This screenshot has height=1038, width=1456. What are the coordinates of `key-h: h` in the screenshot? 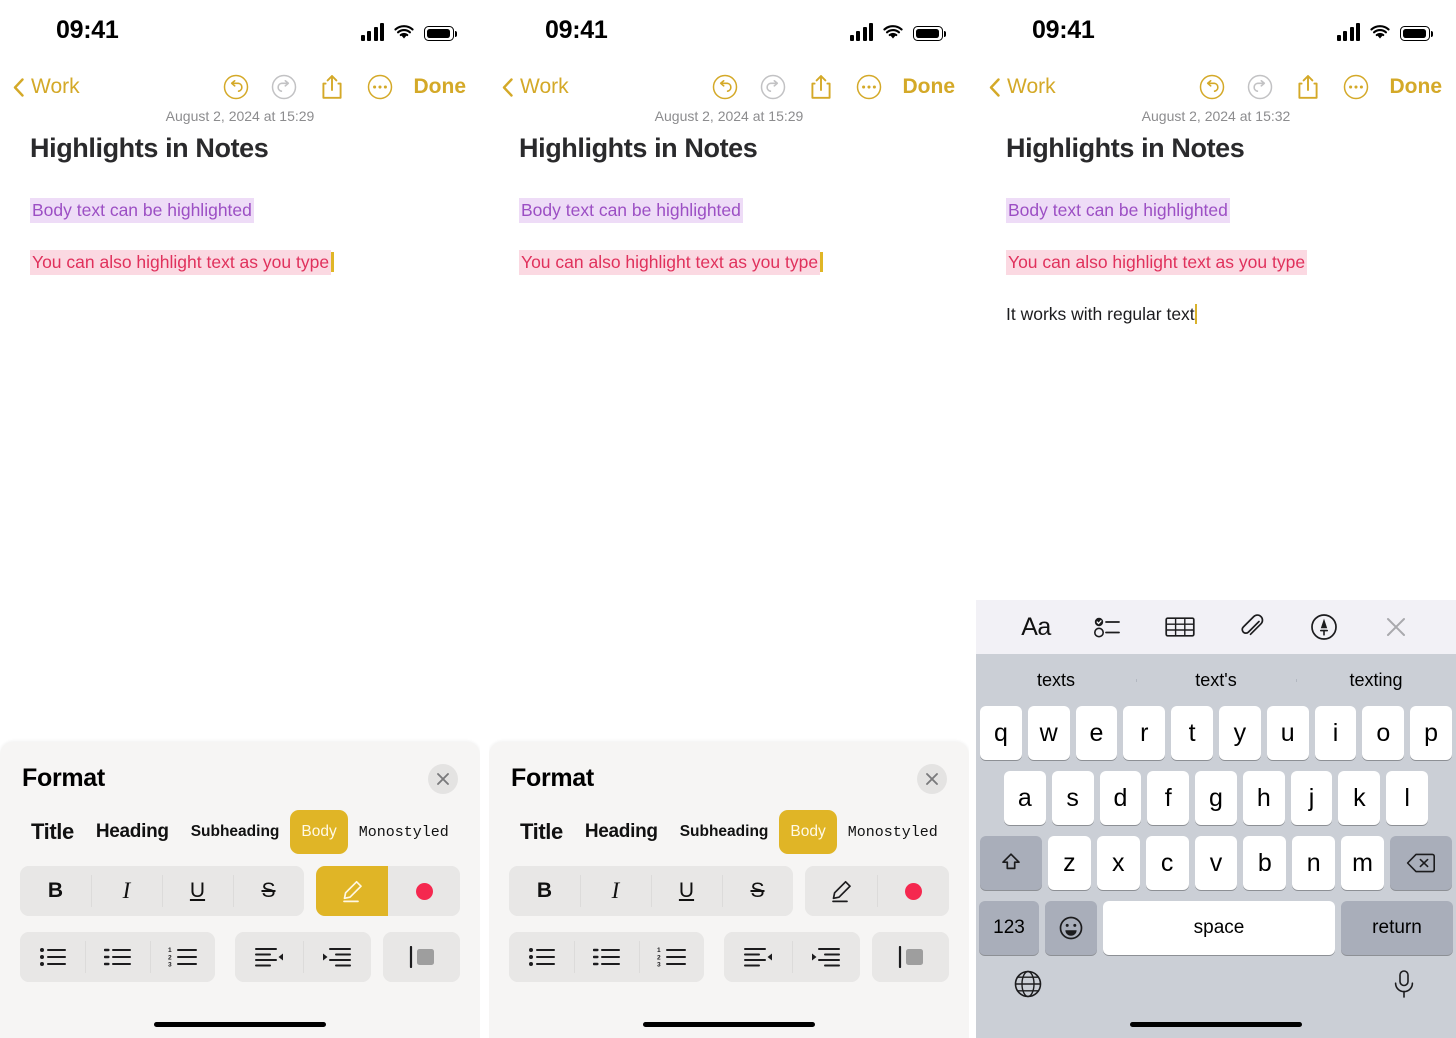 It's located at (1263, 798).